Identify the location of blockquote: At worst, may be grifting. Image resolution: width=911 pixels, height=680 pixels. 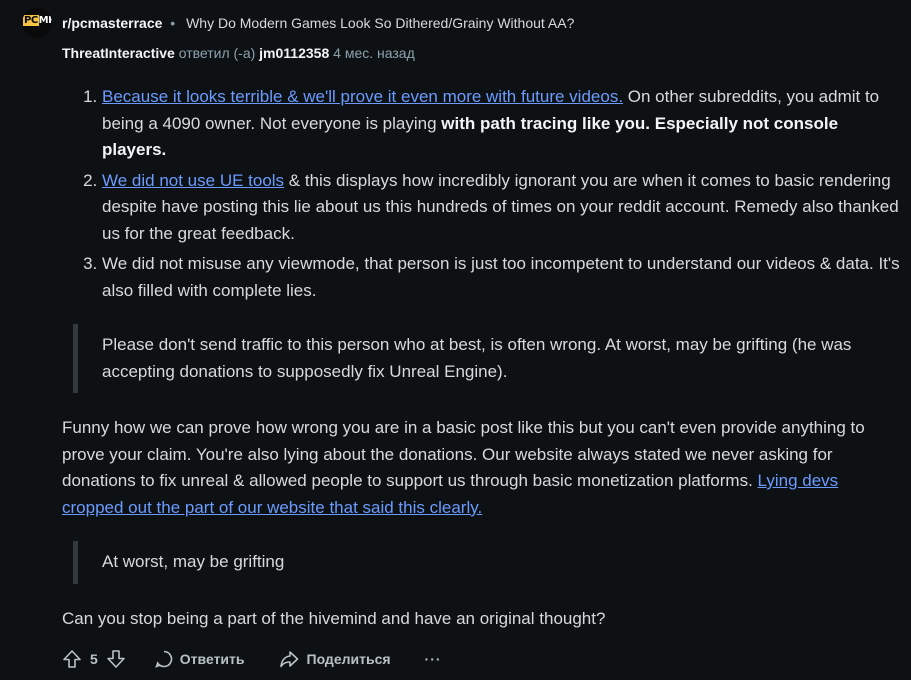
(486, 562).